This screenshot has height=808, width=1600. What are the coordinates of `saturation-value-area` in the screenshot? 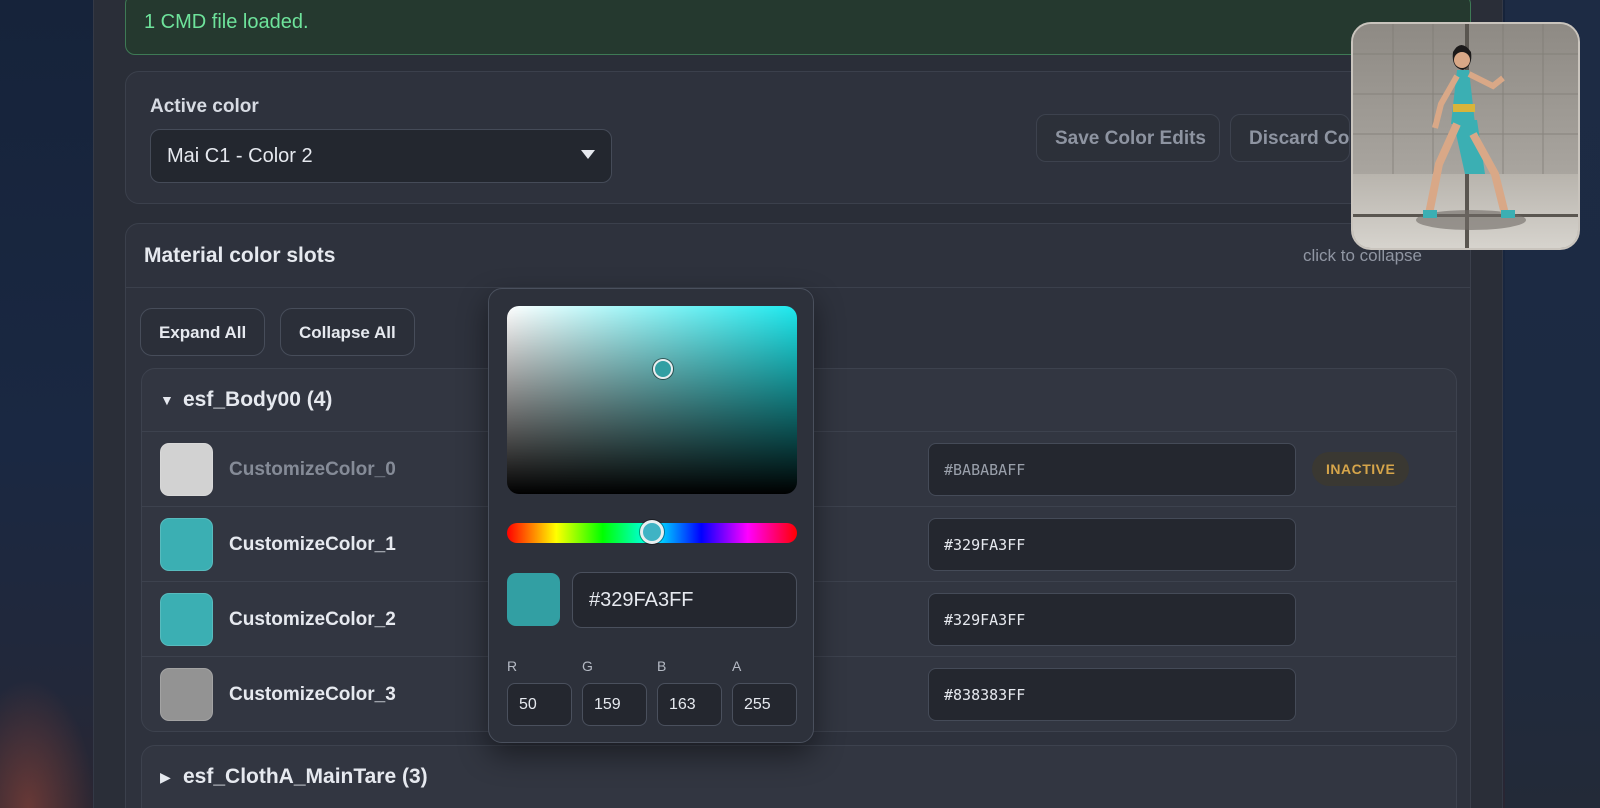 It's located at (652, 400).